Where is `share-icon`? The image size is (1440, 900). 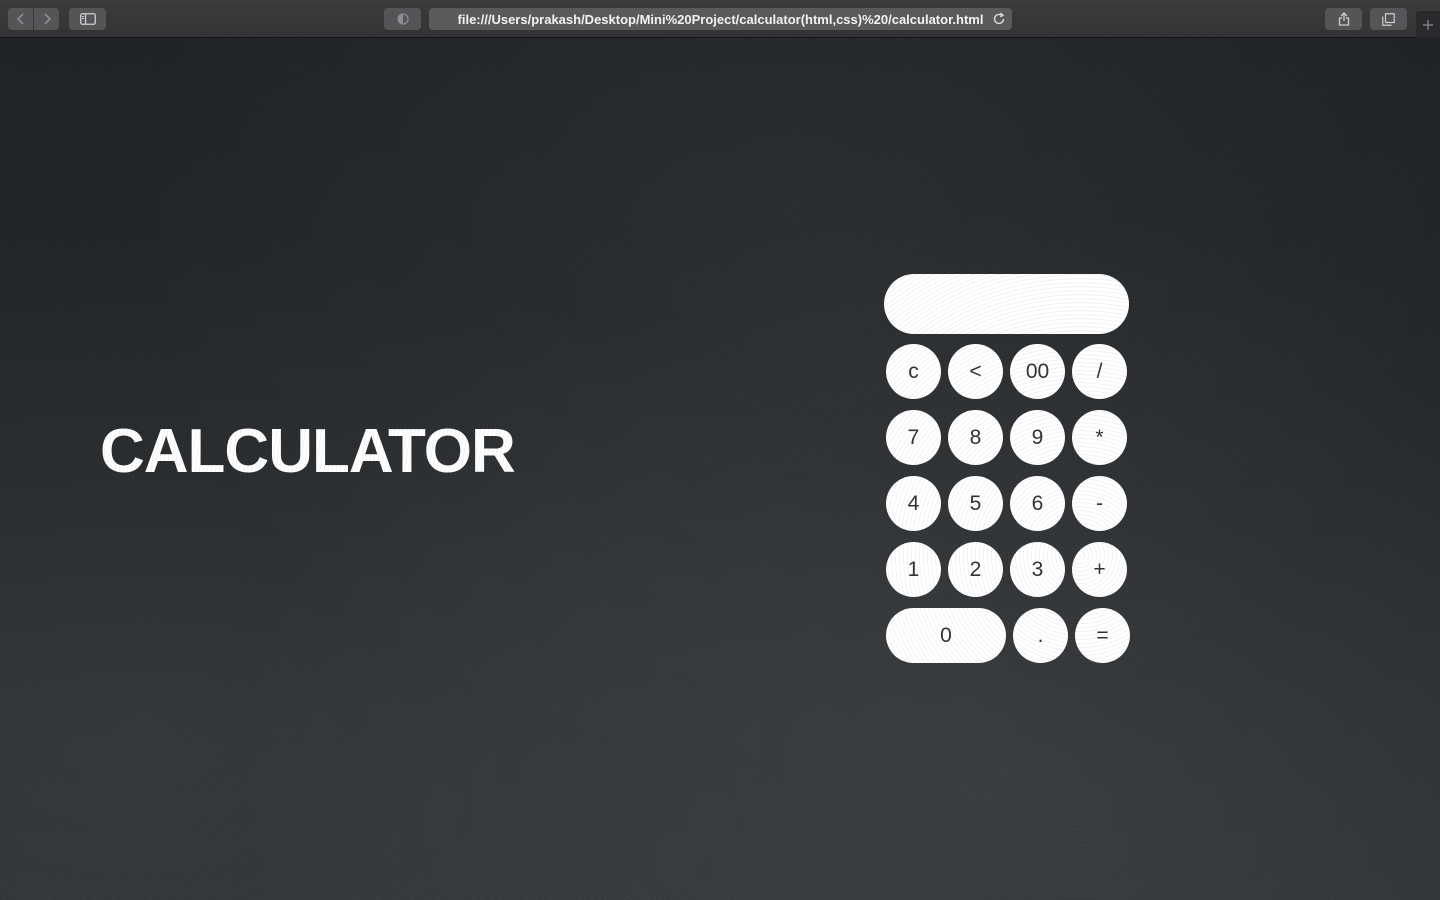
share-icon is located at coordinates (1343, 19).